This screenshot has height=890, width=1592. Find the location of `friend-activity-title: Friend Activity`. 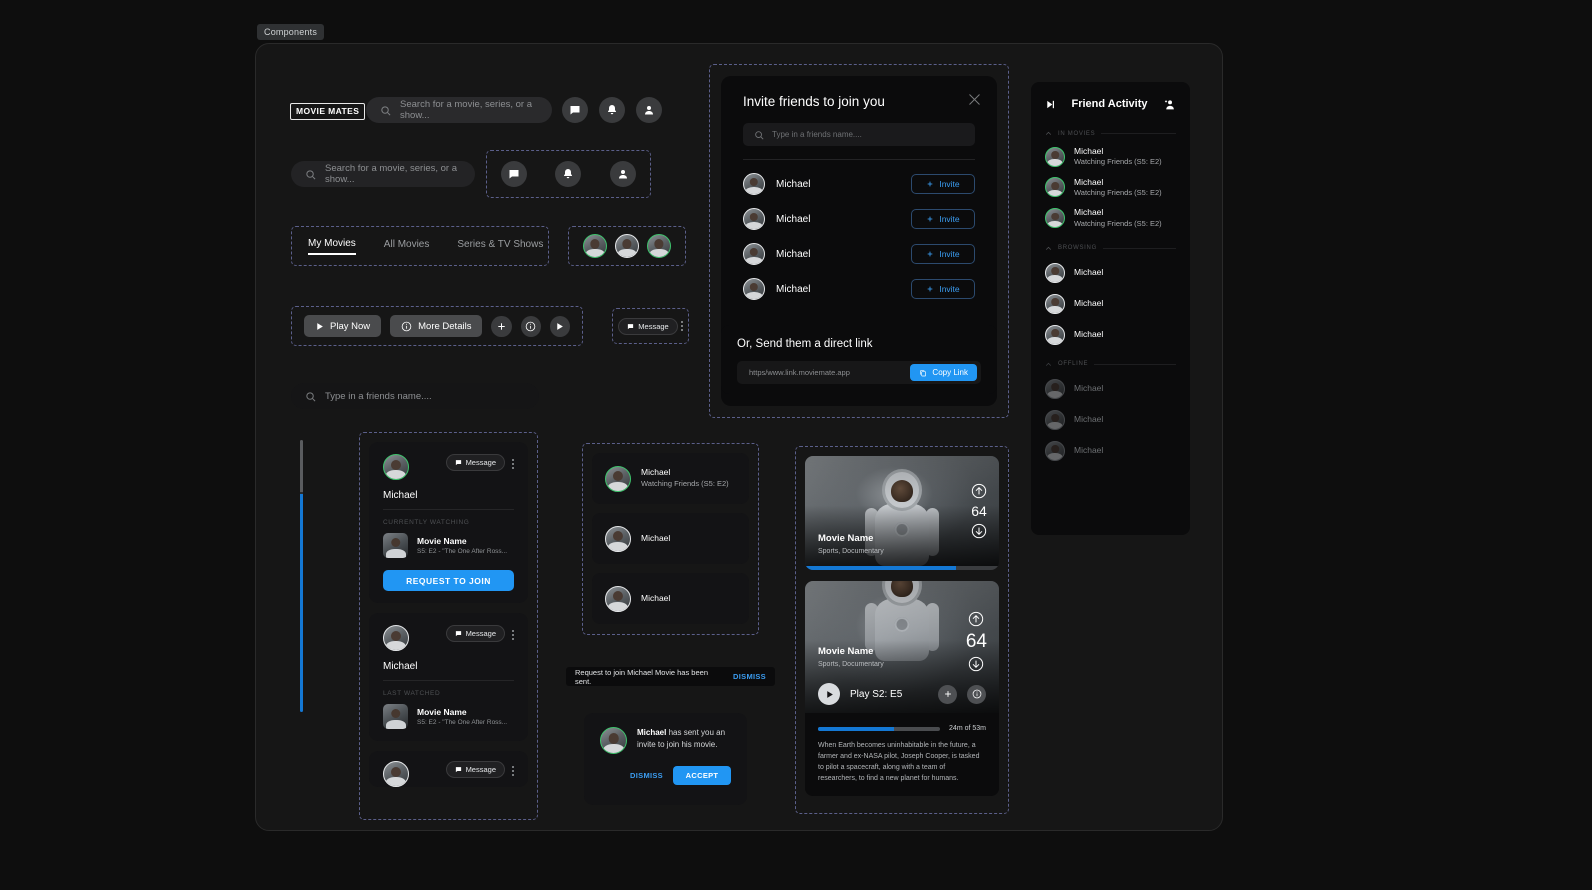

friend-activity-title: Friend Activity is located at coordinates (1109, 104).